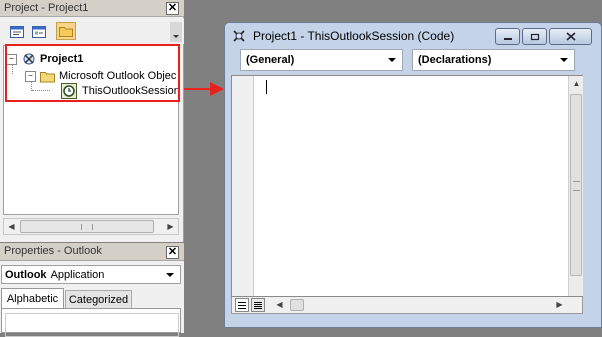  I want to click on close-icon, so click(570, 36).